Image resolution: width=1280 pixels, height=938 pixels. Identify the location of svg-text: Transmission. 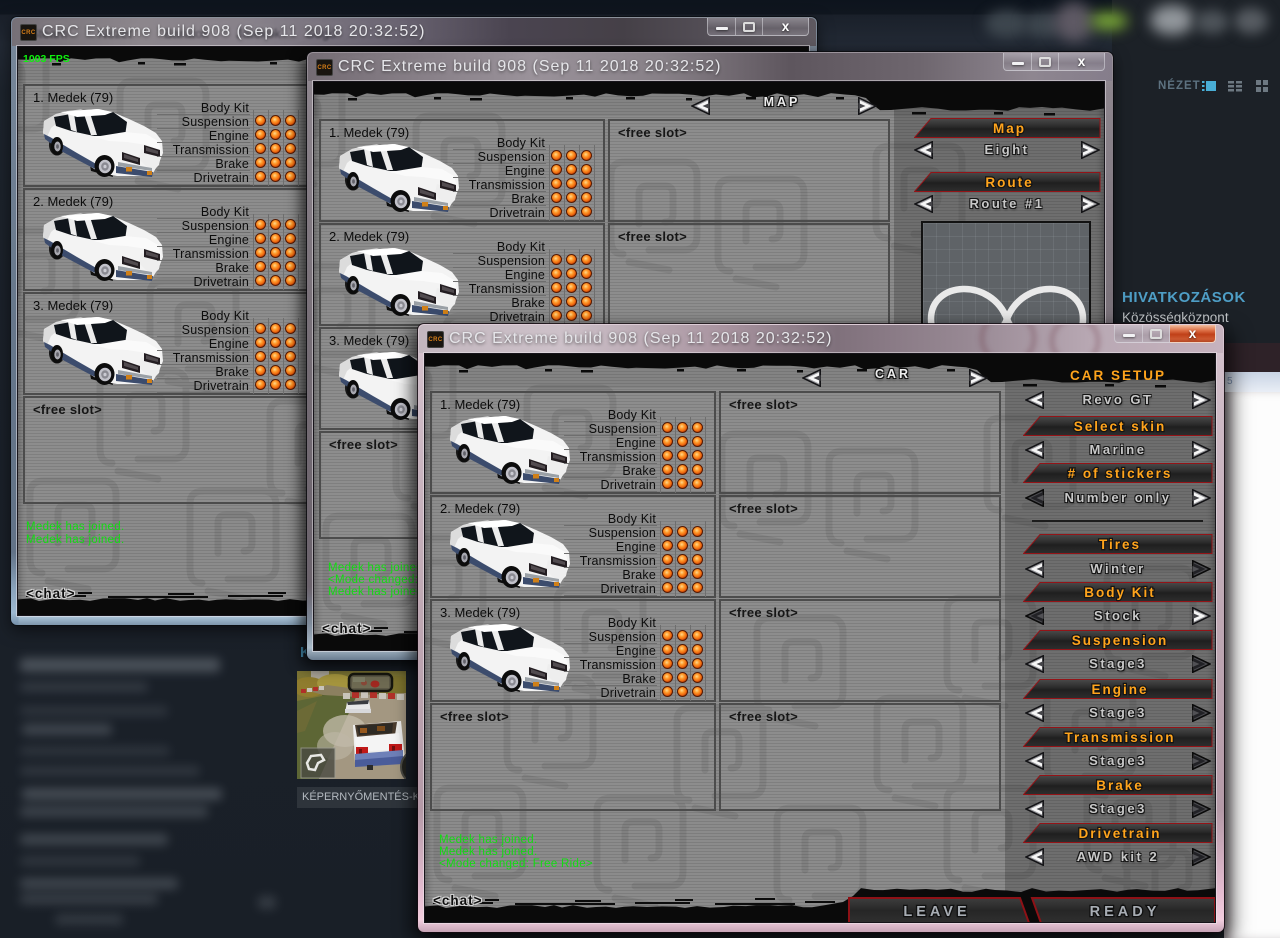
(1119, 737).